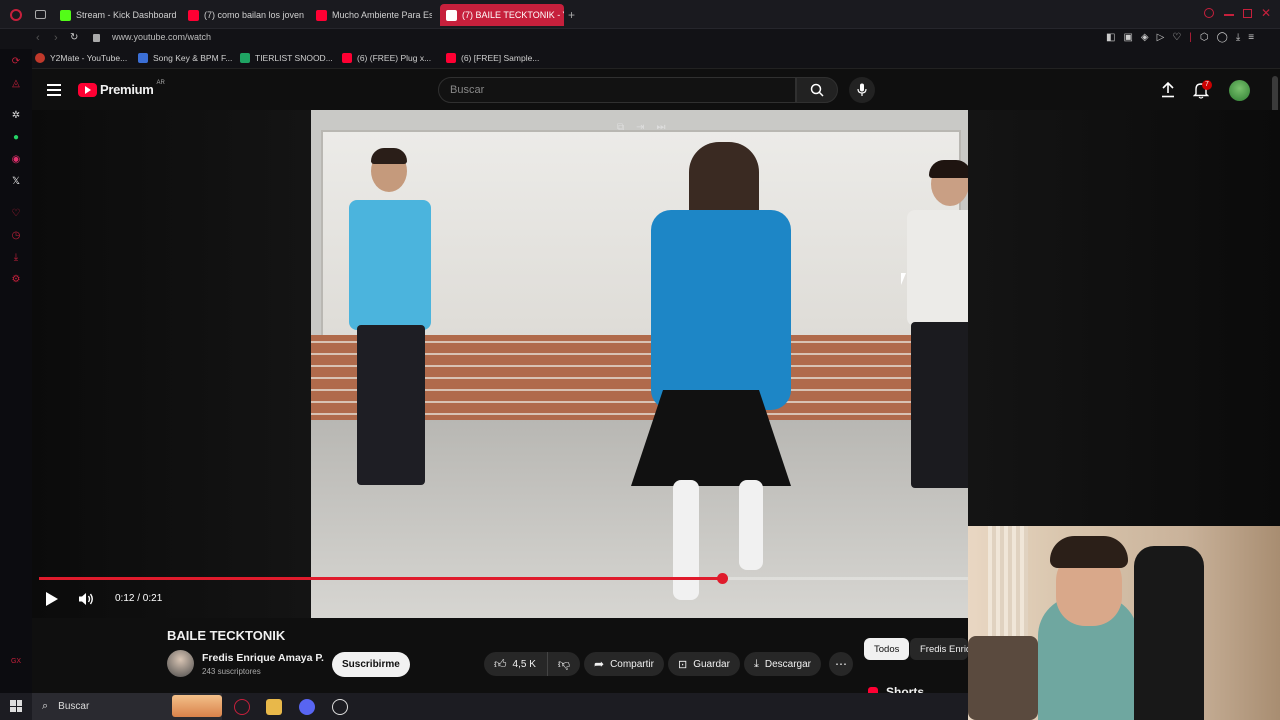 This screenshot has width=1280, height=720. I want to click on search-button, so click(817, 90).